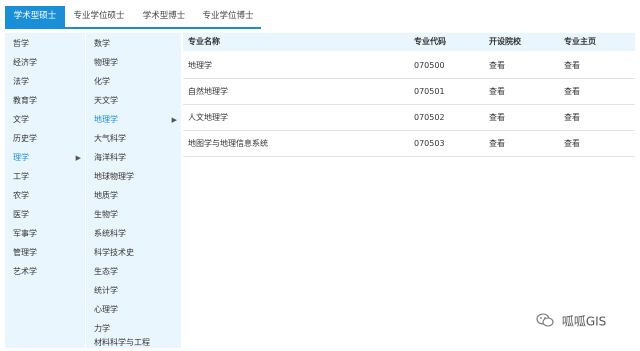 The width and height of the screenshot is (640, 351). Describe the element at coordinates (45, 253) in the screenshot. I see `discipline-item-management: 管理学` at that location.